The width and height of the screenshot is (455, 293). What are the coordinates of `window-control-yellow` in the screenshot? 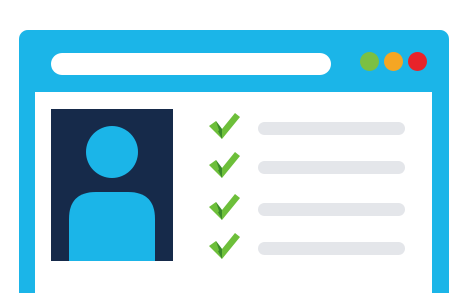 It's located at (393, 61).